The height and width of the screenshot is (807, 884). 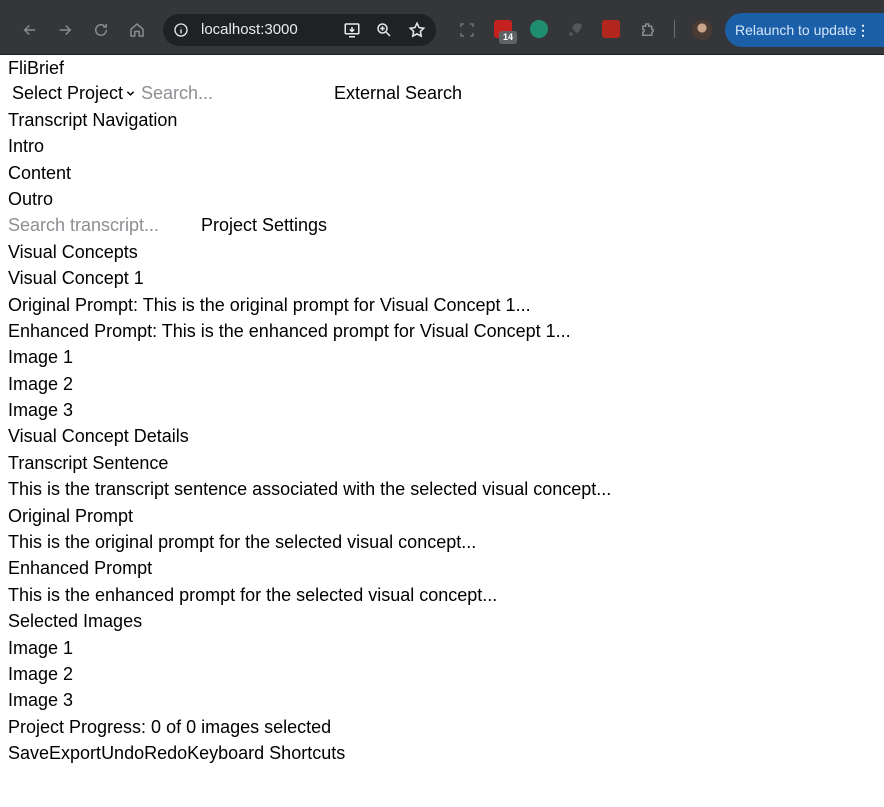 I want to click on install-app-icon, so click(x=352, y=30).